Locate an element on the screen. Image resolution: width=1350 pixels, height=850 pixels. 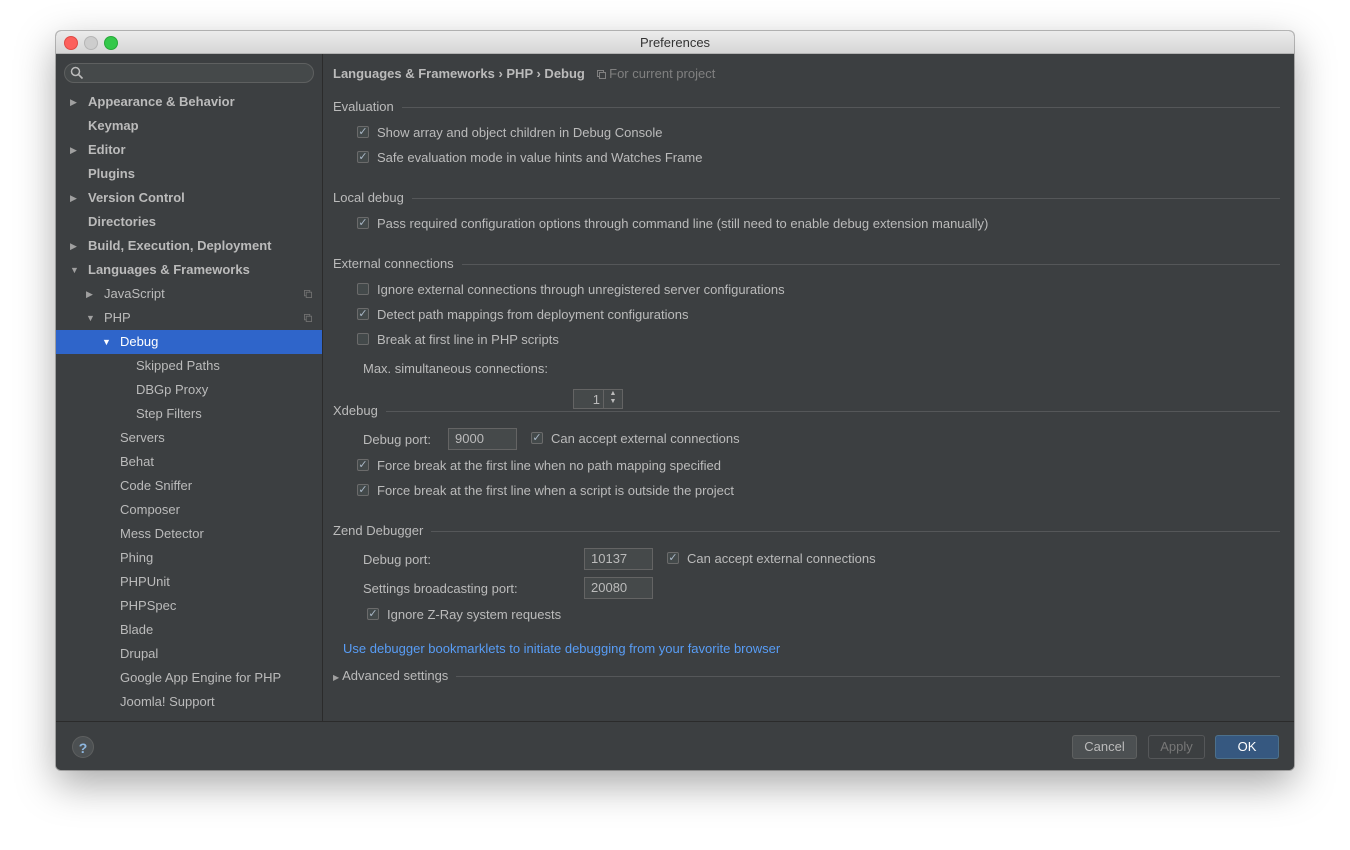
section-title: Local debug is located at coordinates (372, 197).